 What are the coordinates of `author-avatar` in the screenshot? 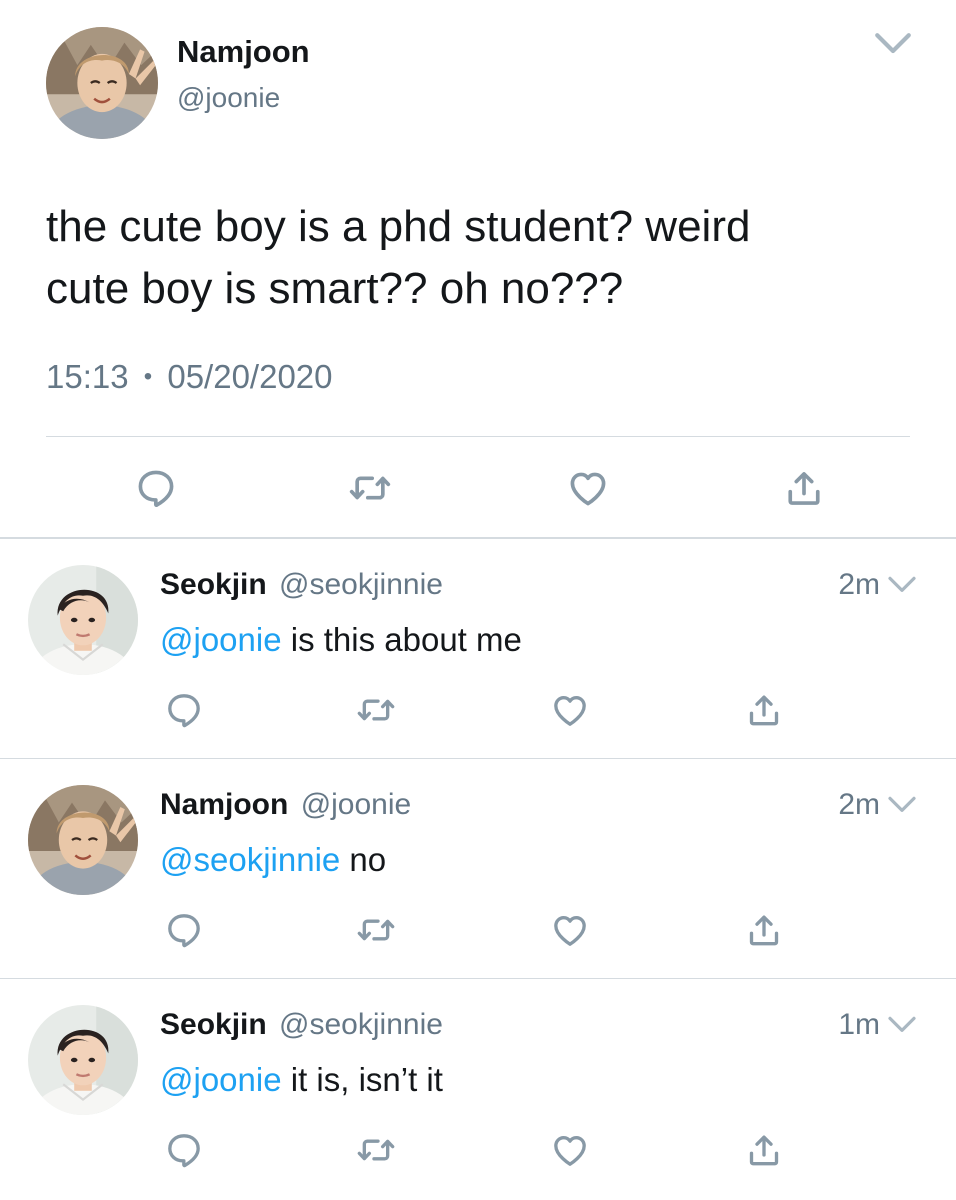 It's located at (102, 83).